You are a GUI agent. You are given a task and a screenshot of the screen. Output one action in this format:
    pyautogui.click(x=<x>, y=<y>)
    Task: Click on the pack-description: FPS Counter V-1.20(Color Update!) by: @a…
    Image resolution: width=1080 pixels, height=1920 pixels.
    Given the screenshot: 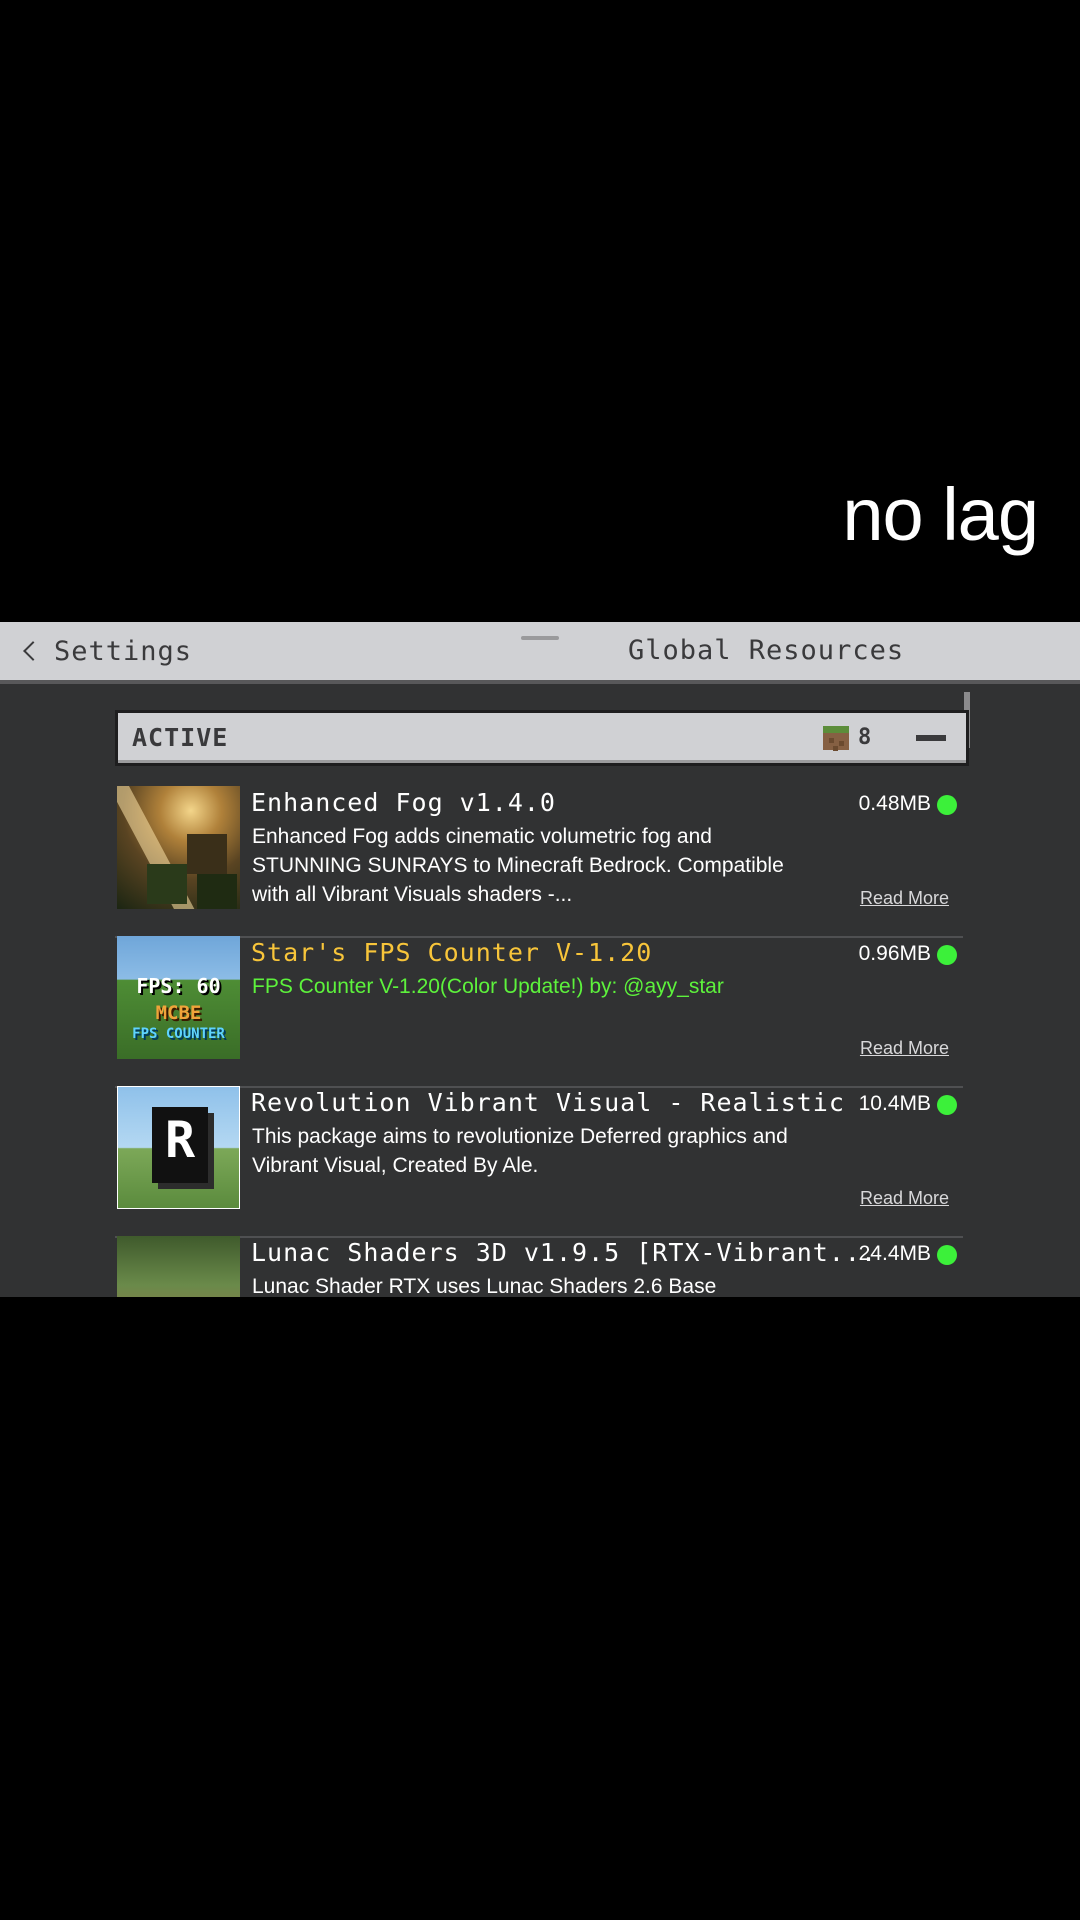 What is the action you would take?
    pyautogui.click(x=488, y=986)
    